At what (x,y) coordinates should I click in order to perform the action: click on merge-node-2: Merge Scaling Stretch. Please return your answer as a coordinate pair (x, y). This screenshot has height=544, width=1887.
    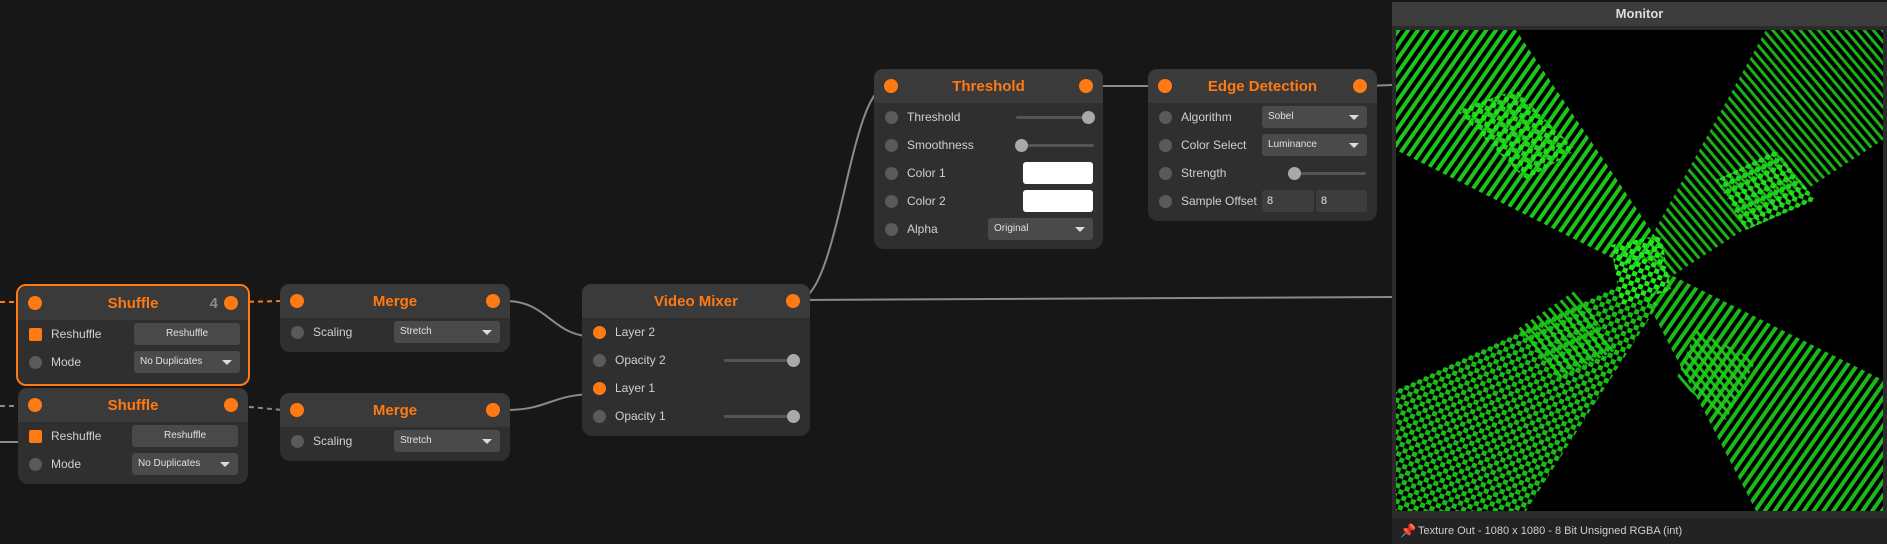
    Looking at the image, I should click on (395, 427).